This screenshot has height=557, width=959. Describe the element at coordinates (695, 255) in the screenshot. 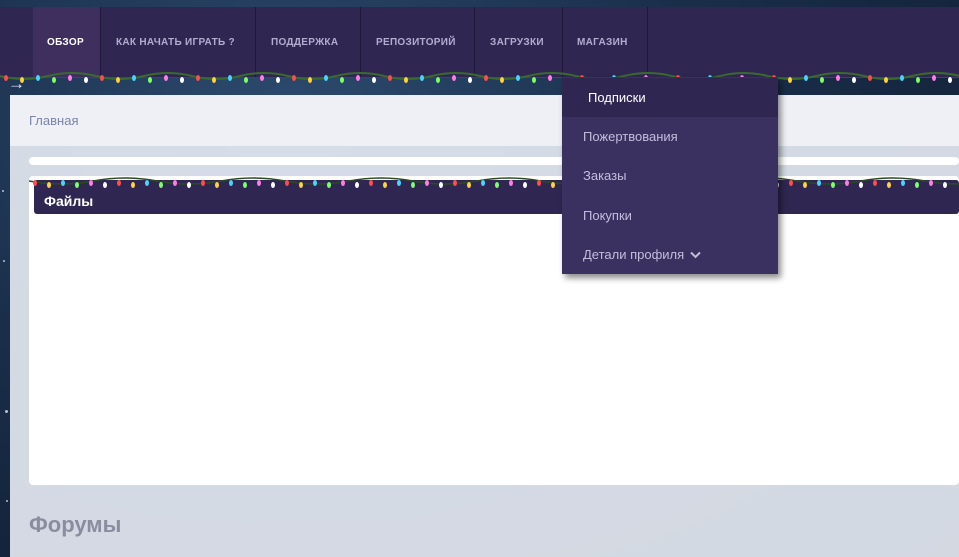

I see `chevron-down-icon` at that location.